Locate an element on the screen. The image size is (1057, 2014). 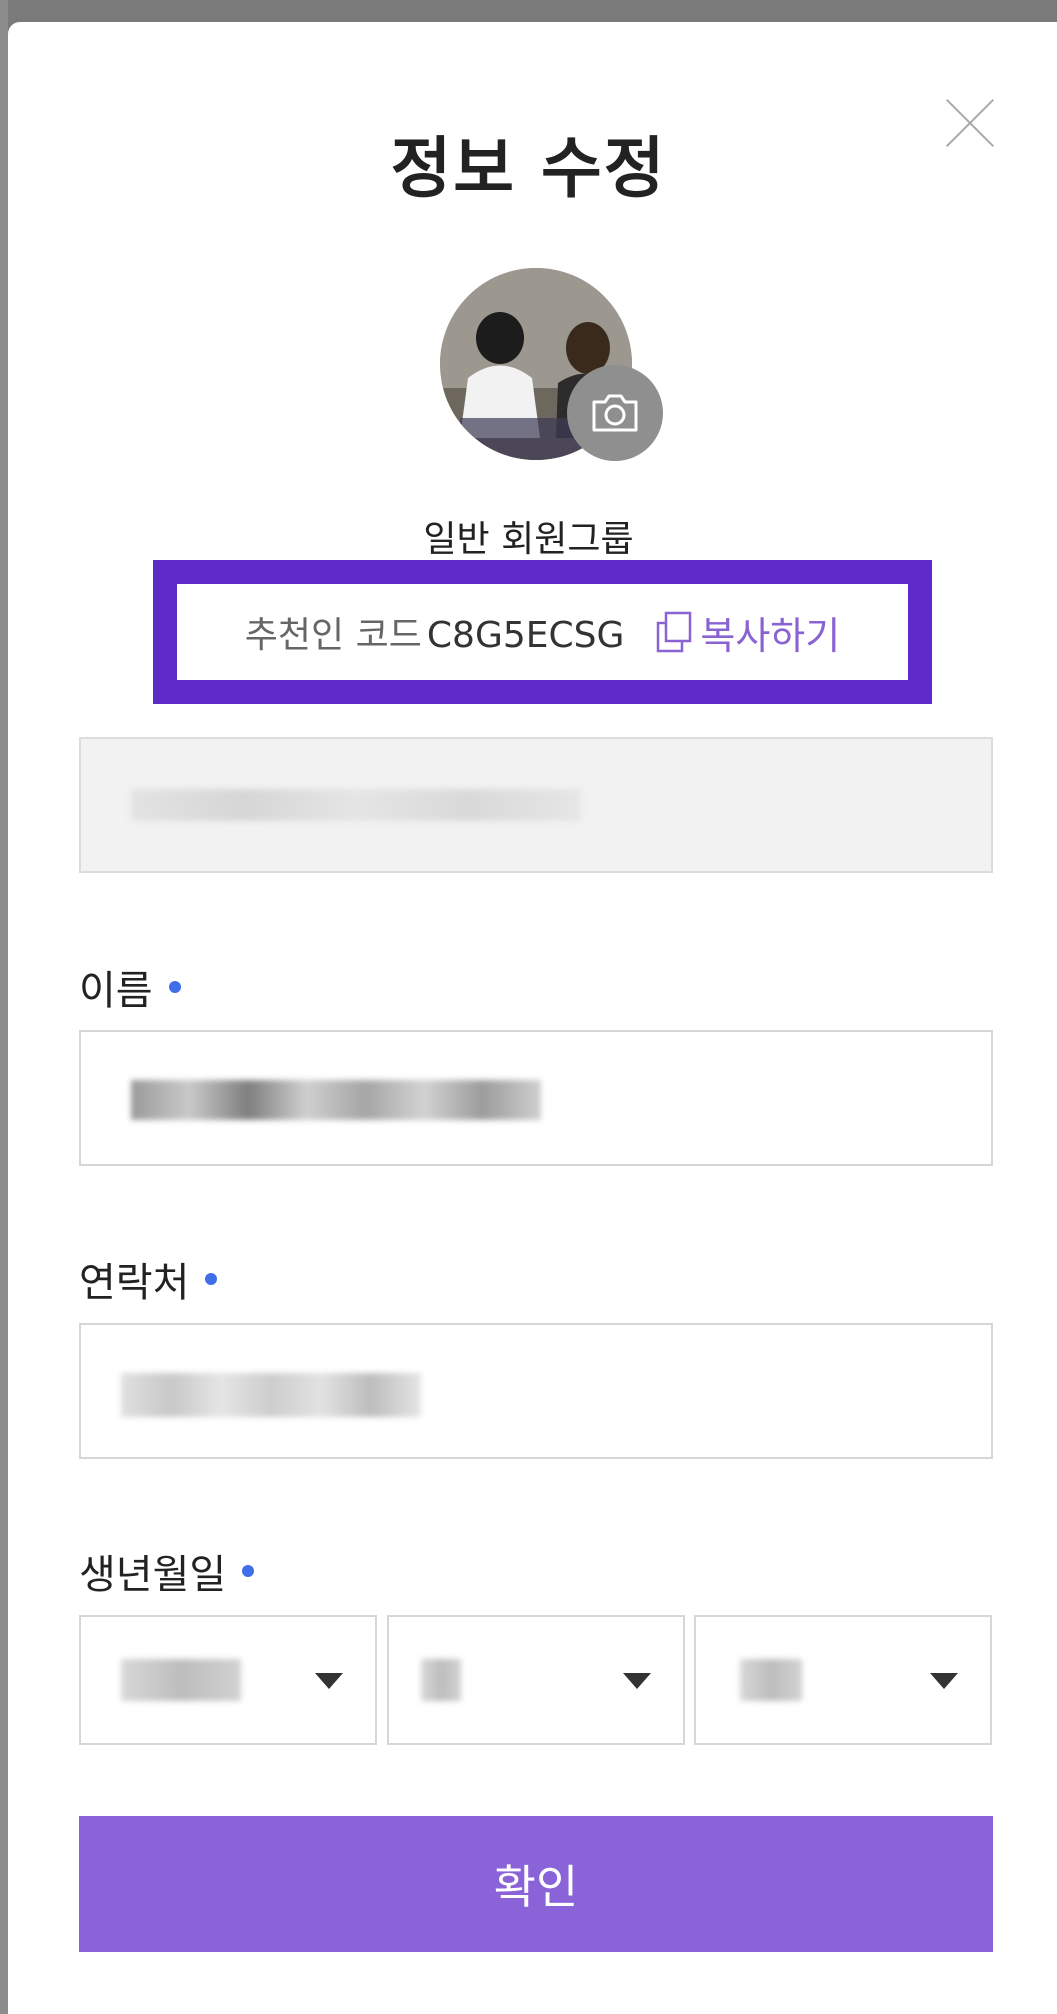
referral-highlight: 추천인 코드 C8G5ECSG 복사하기 is located at coordinates (542, 632).